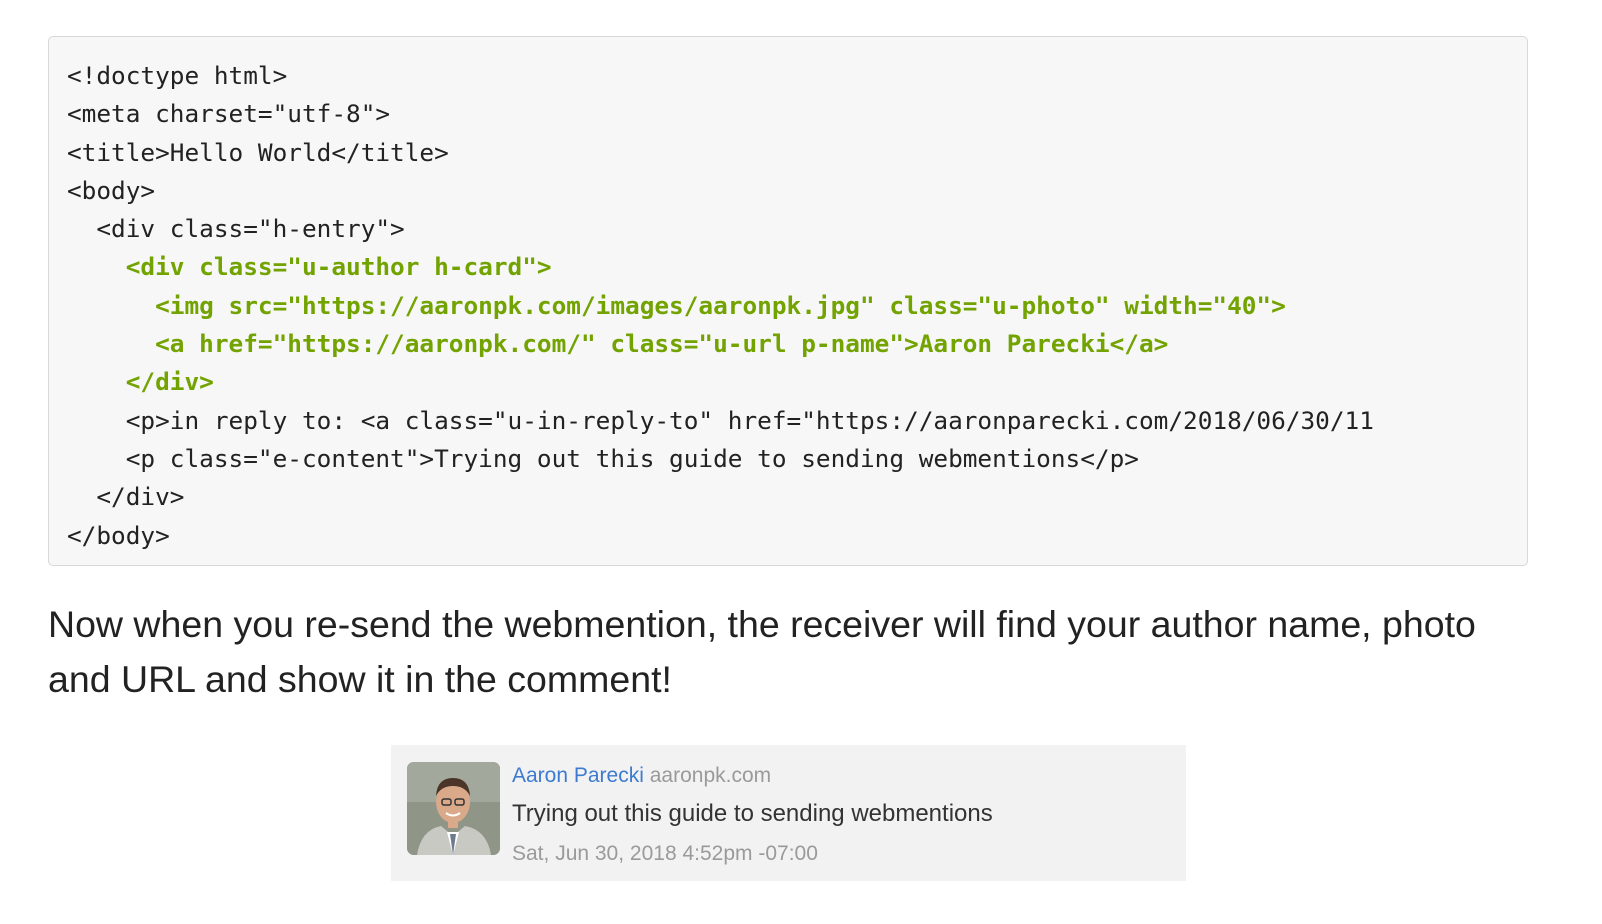 The height and width of the screenshot is (924, 1602). What do you see at coordinates (111, 190) in the screenshot?
I see `code-line: <body>` at bounding box center [111, 190].